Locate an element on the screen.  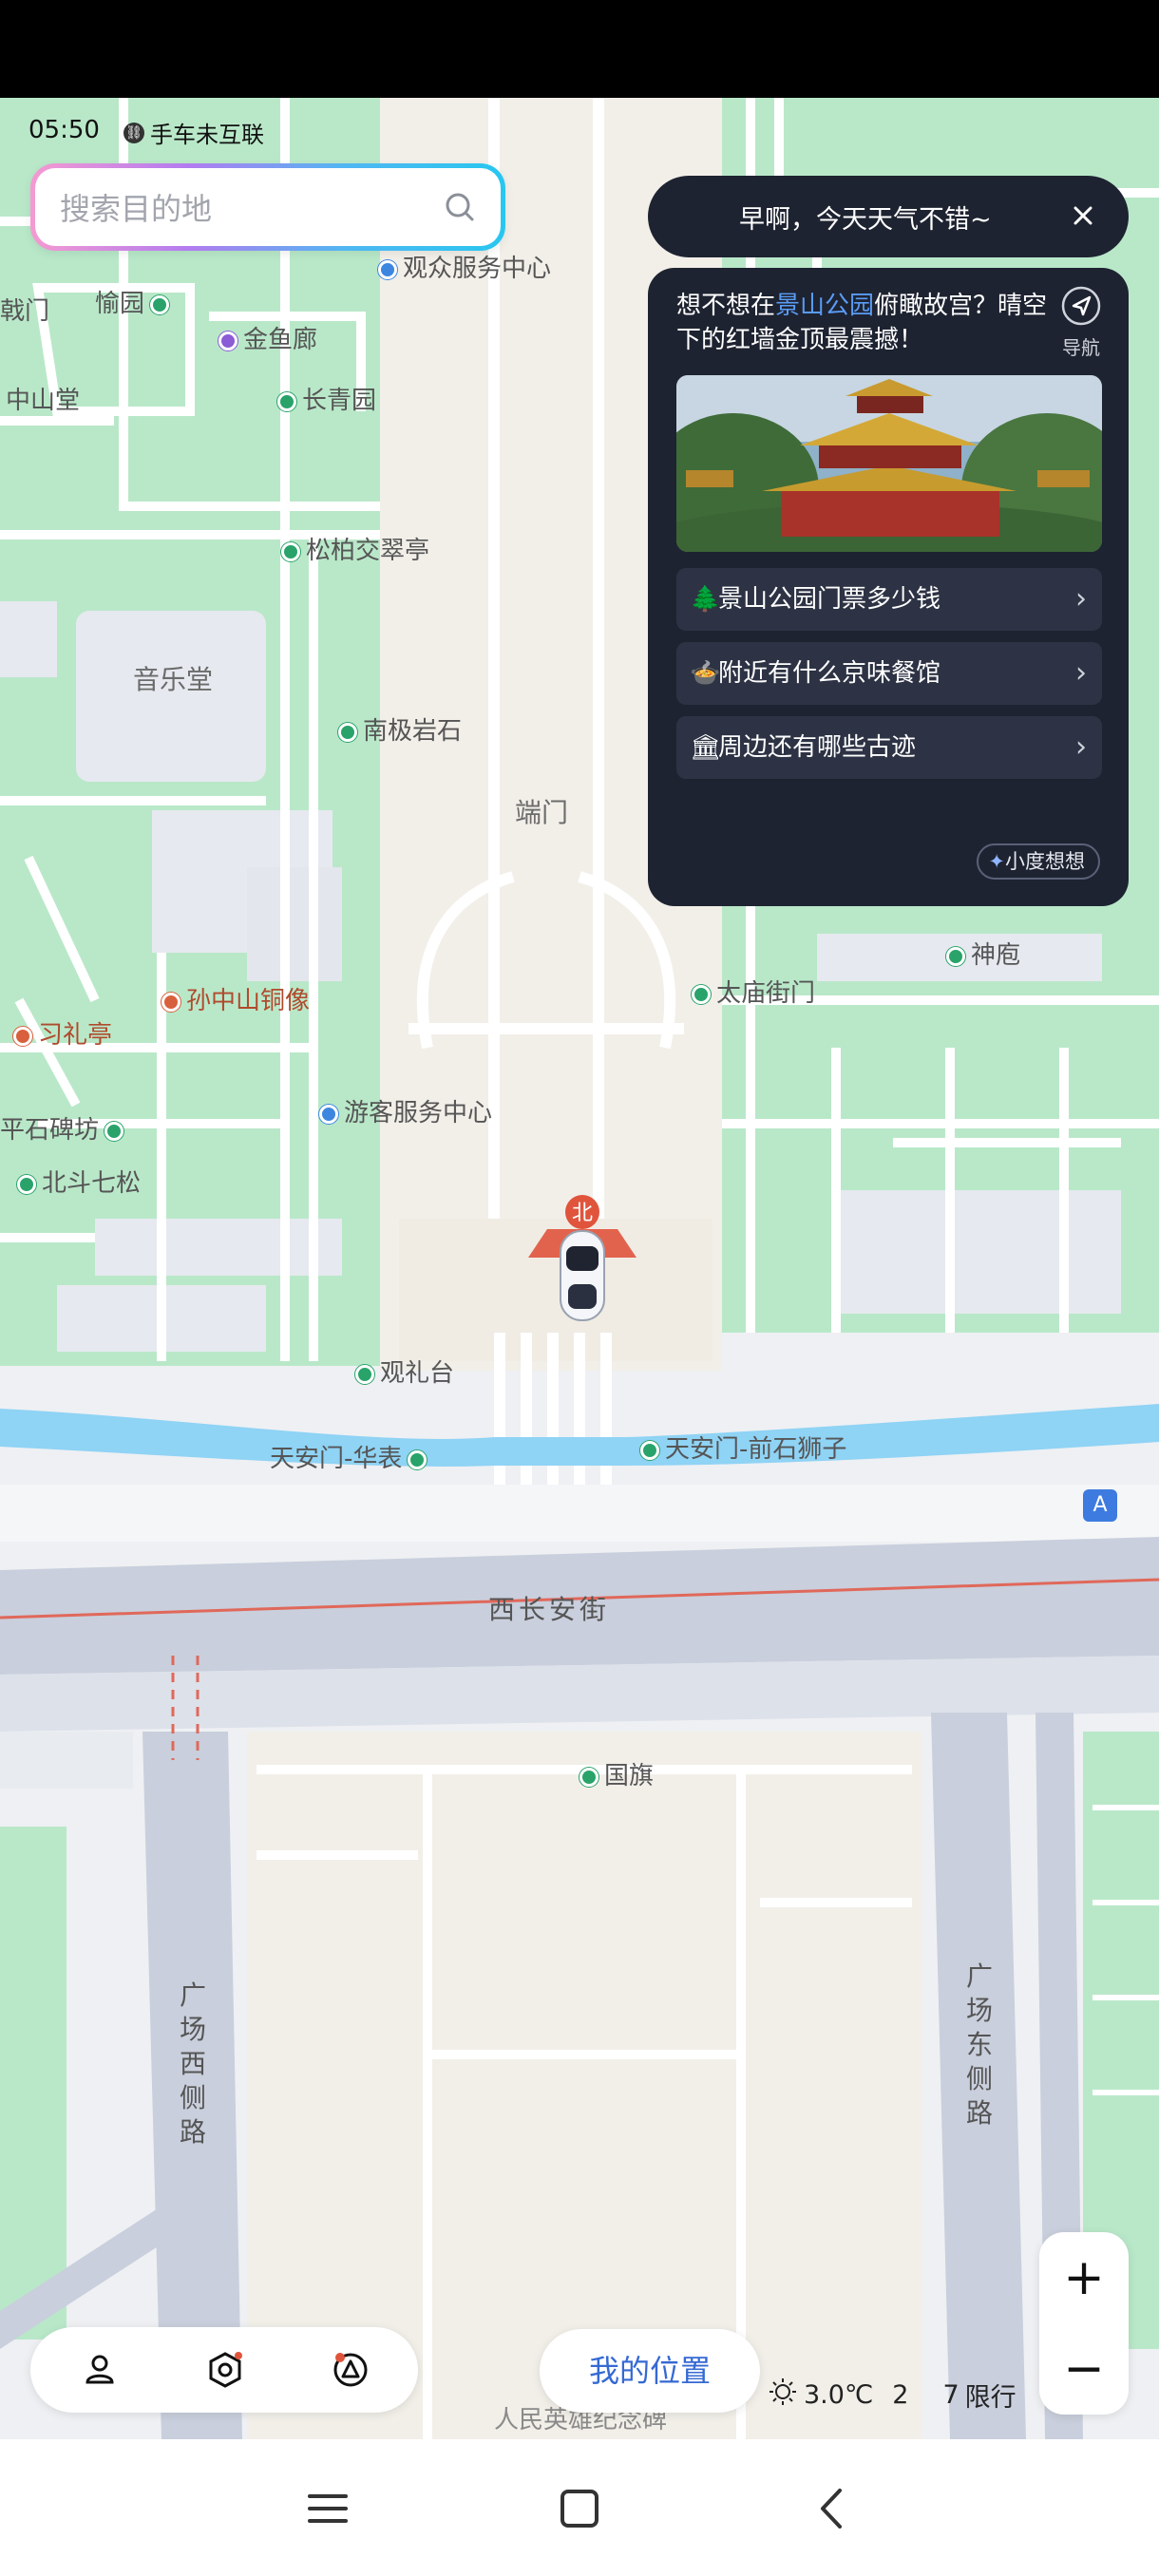
zoom-out-button: − is located at coordinates (1084, 2369).